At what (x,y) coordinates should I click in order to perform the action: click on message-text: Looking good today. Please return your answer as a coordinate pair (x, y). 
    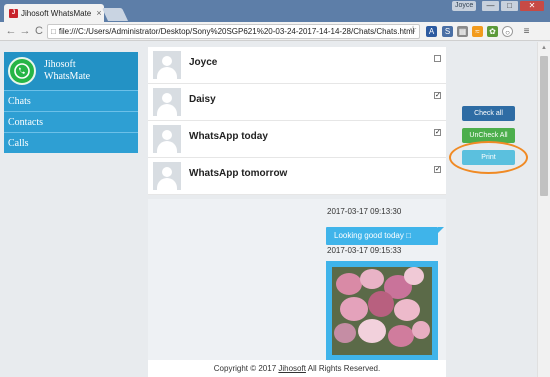
    Looking at the image, I should click on (369, 235).